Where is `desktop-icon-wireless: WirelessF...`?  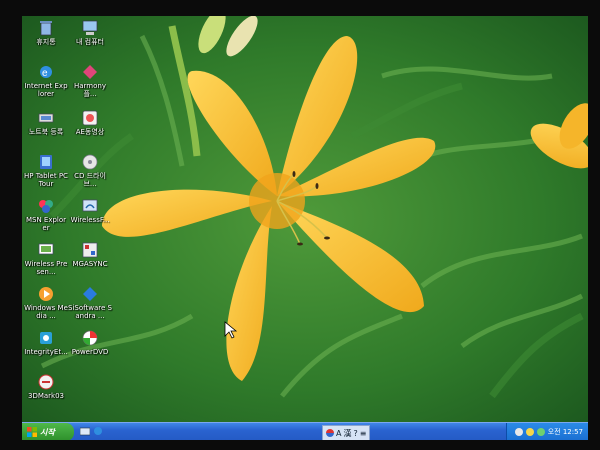
desktop-icon-wireless: WirelessF... is located at coordinates (90, 211).